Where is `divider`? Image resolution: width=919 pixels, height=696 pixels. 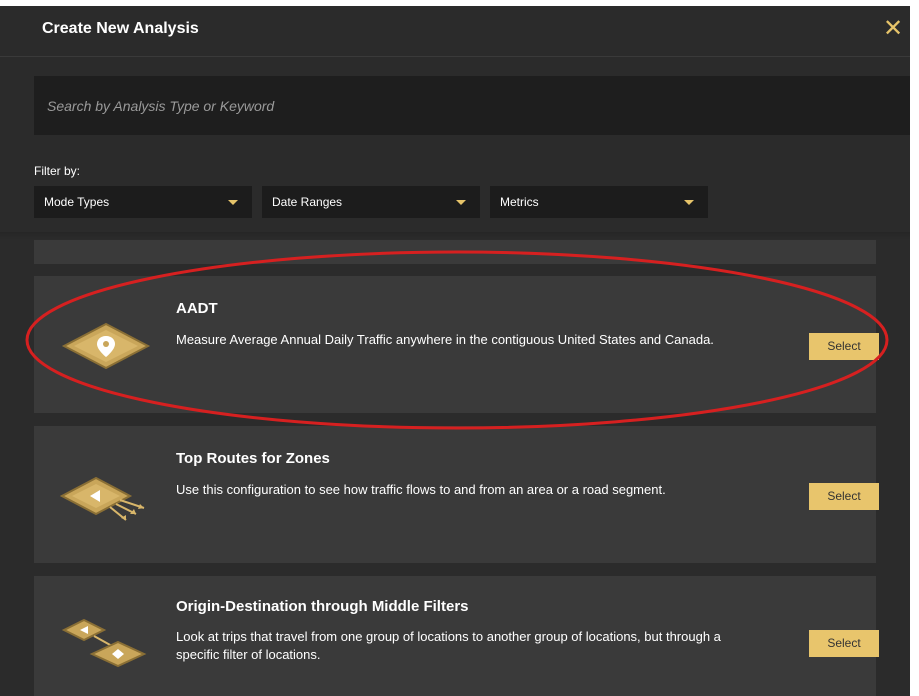
divider is located at coordinates (455, 236).